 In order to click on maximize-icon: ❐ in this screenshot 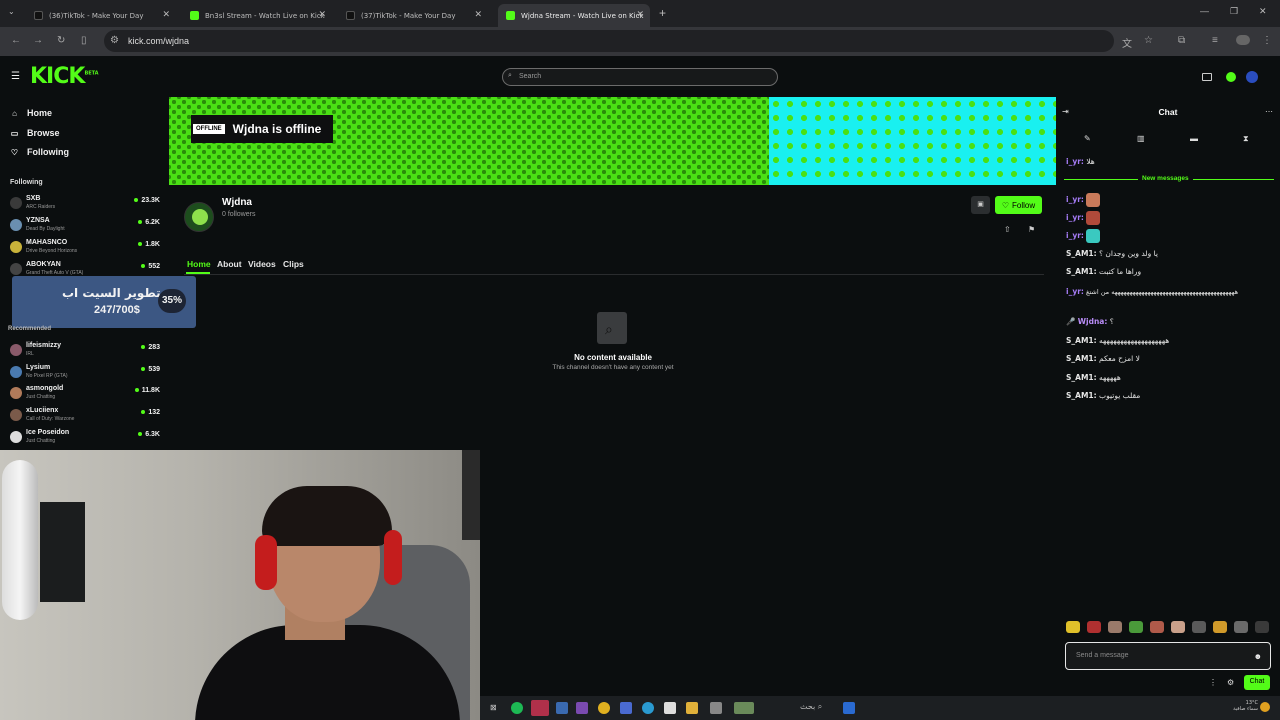, I will do `click(1234, 11)`.